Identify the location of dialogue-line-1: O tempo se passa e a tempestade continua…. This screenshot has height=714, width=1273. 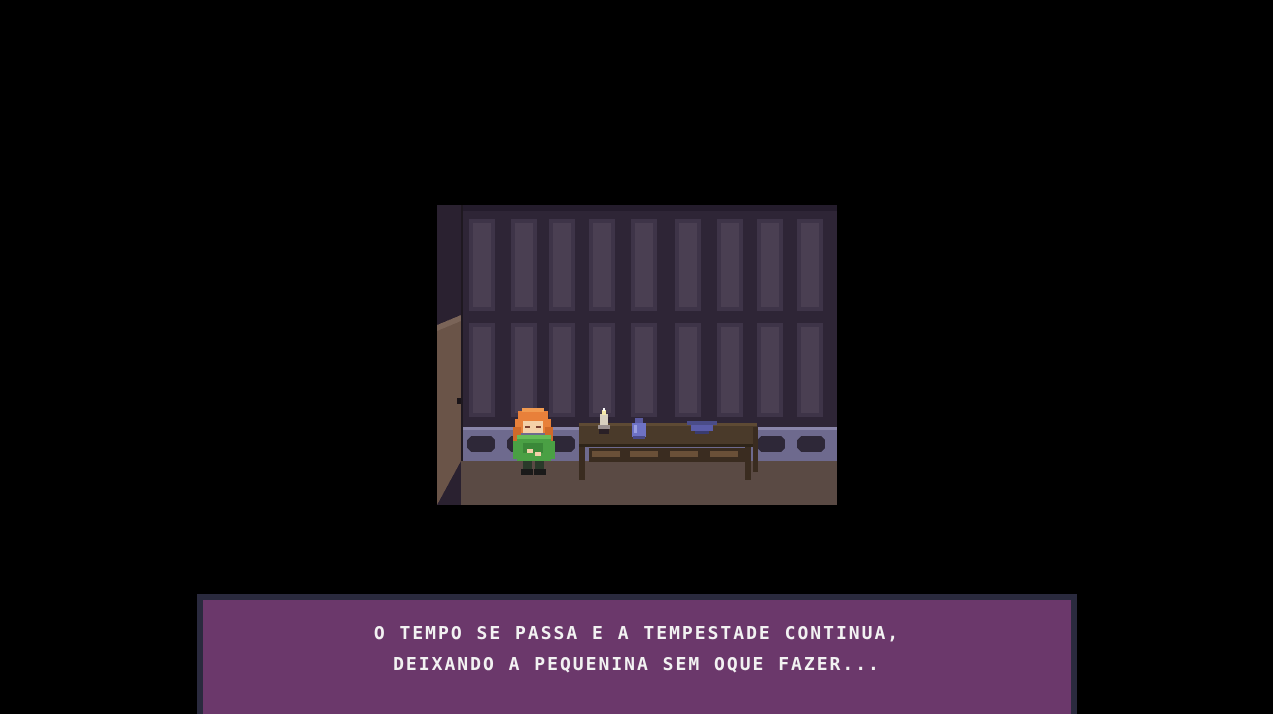
(637, 633).